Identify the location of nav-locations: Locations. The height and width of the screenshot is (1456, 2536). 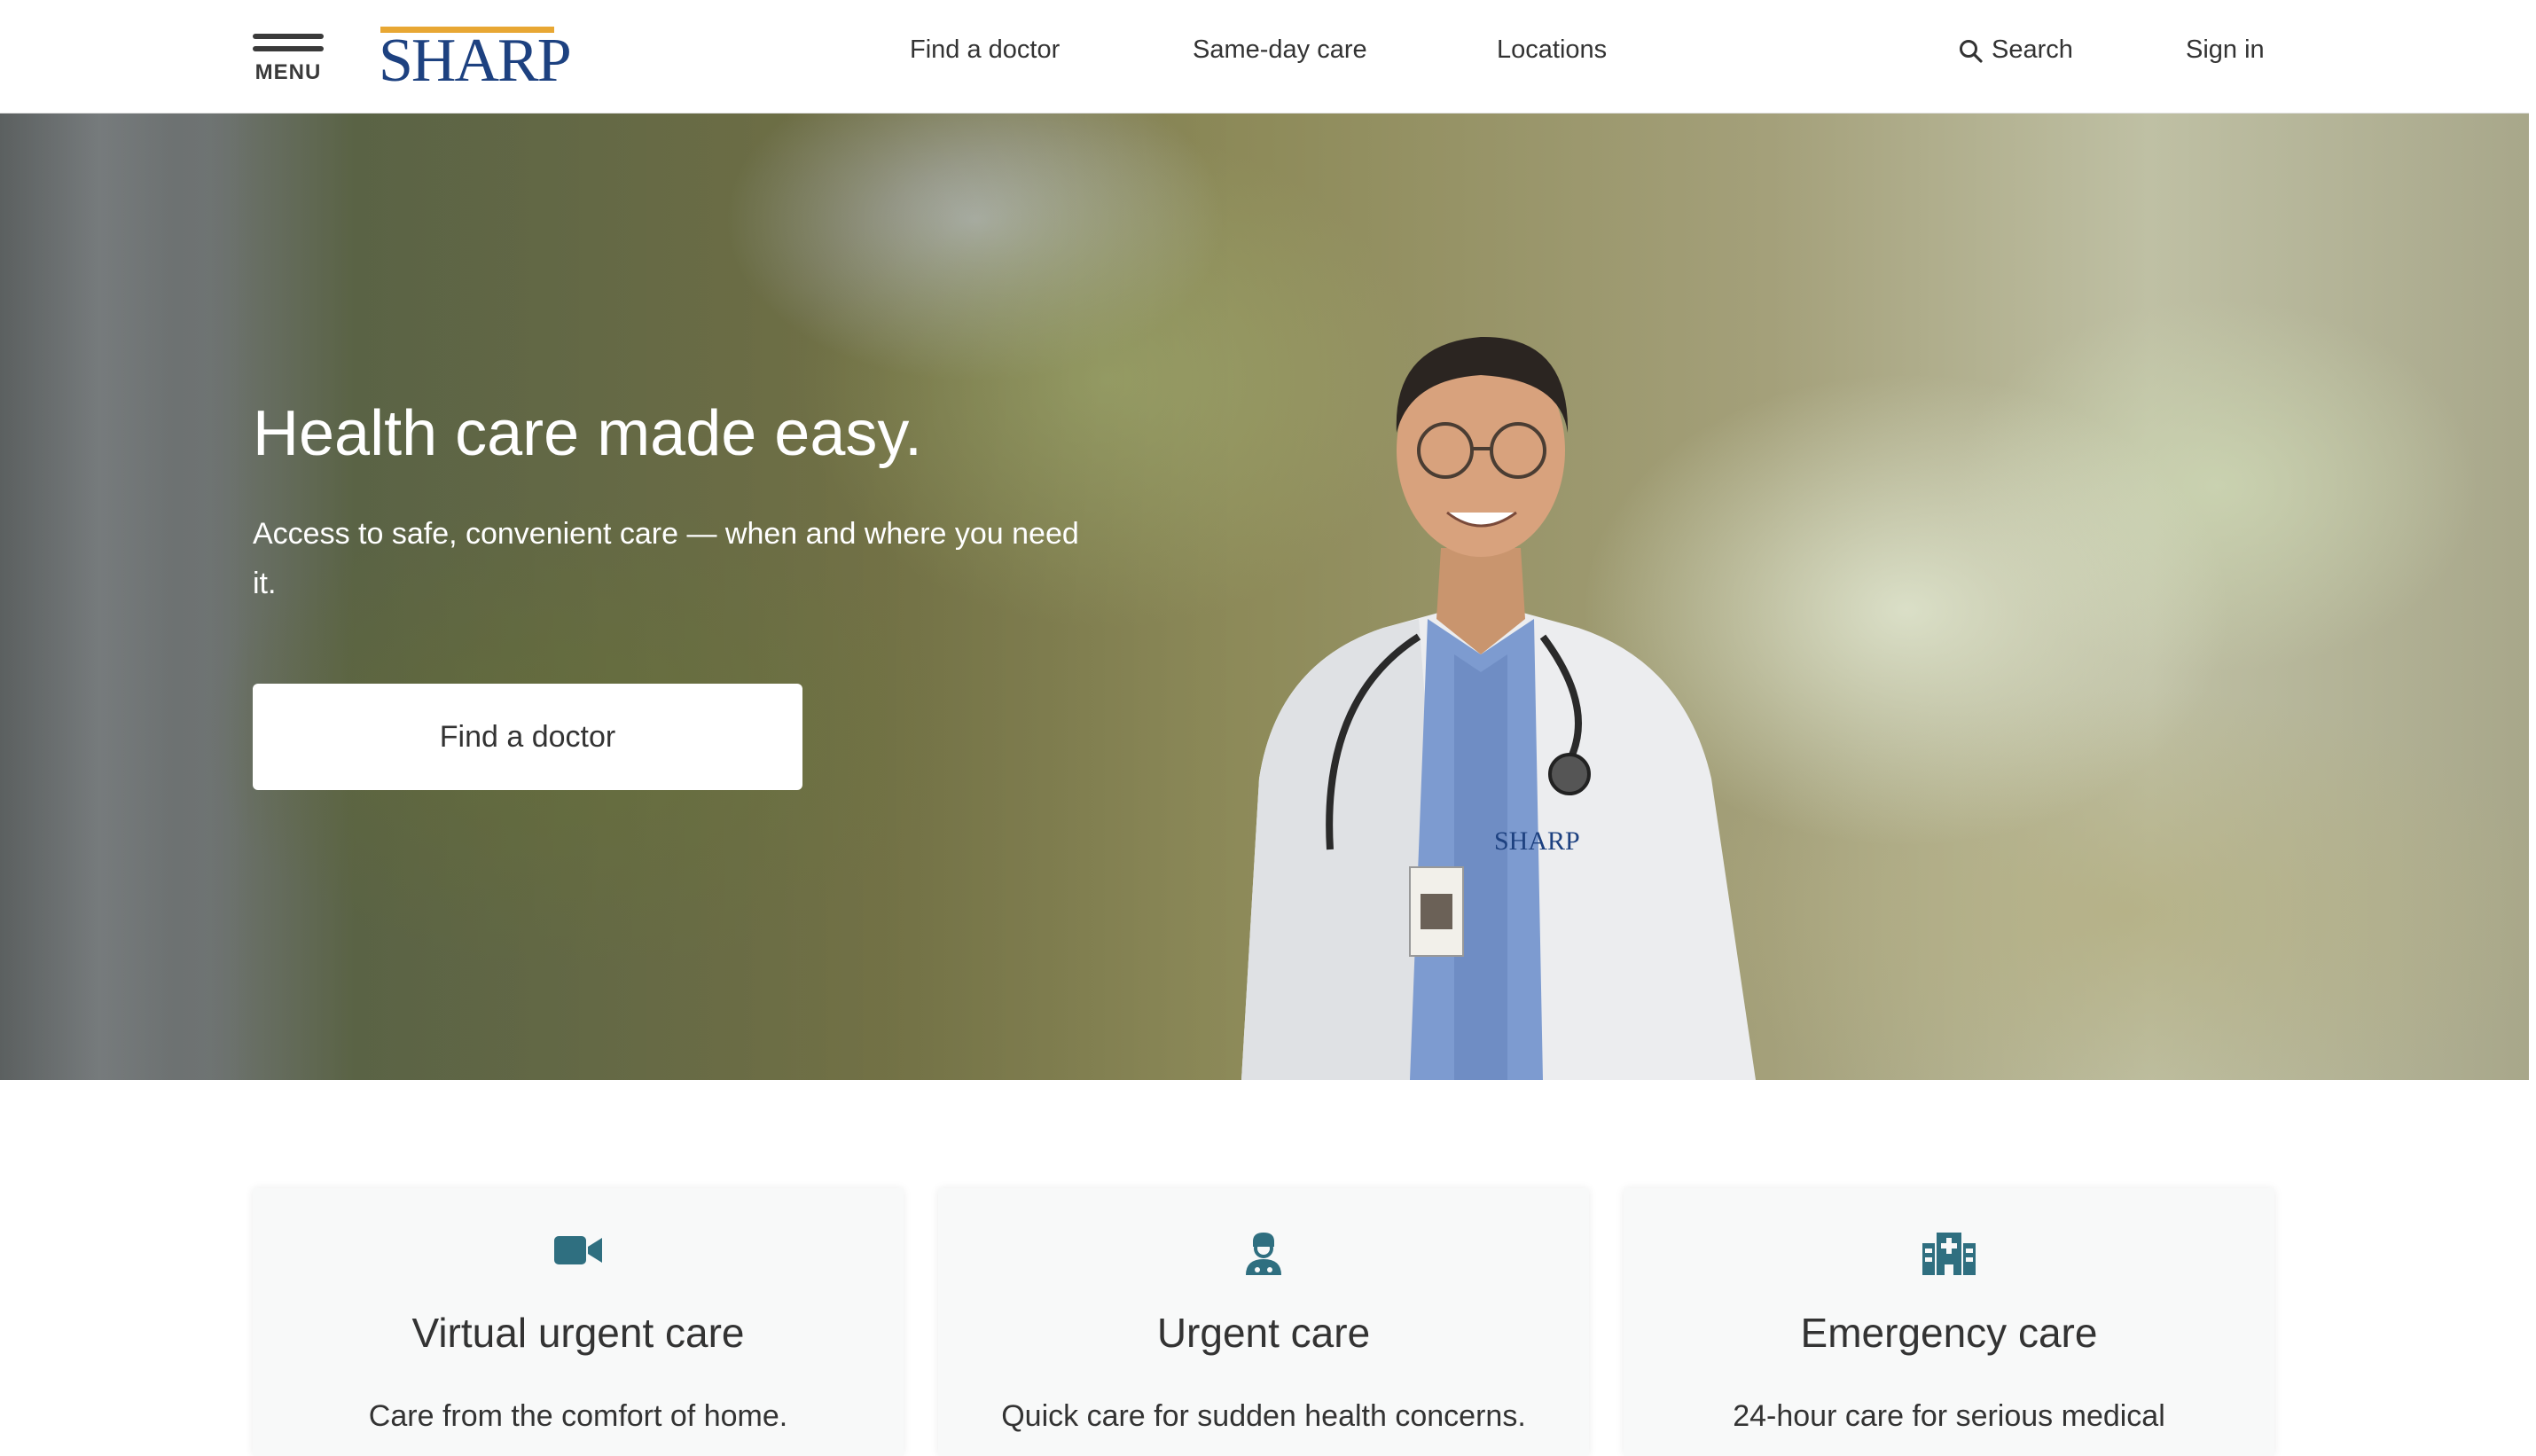
(1552, 50).